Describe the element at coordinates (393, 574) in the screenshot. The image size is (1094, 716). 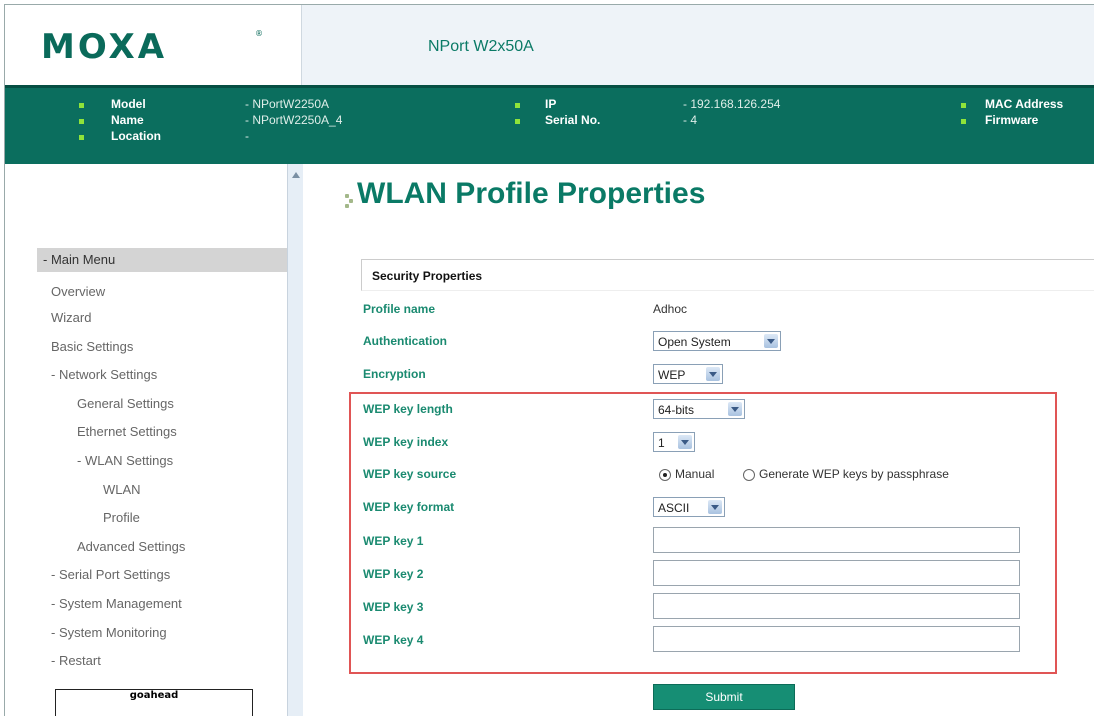
I see `wep-key-2-label: WEP key 2` at that location.